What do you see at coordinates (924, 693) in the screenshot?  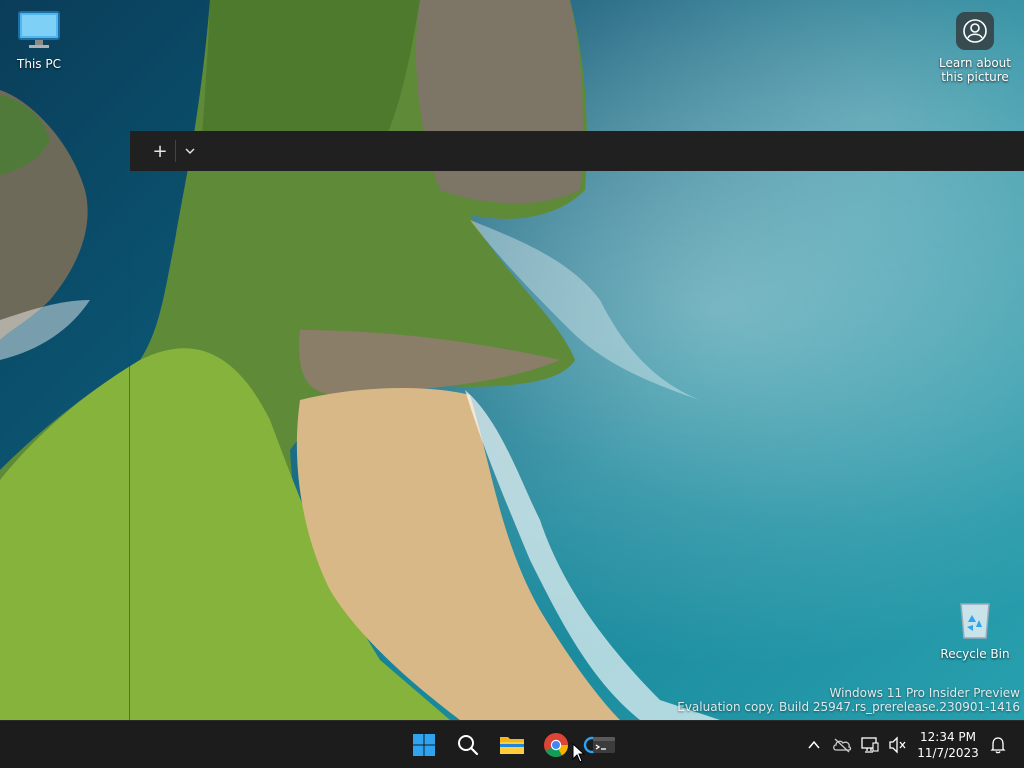 I see `watermark-line1: Windows 11 Pro Insider Preview` at bounding box center [924, 693].